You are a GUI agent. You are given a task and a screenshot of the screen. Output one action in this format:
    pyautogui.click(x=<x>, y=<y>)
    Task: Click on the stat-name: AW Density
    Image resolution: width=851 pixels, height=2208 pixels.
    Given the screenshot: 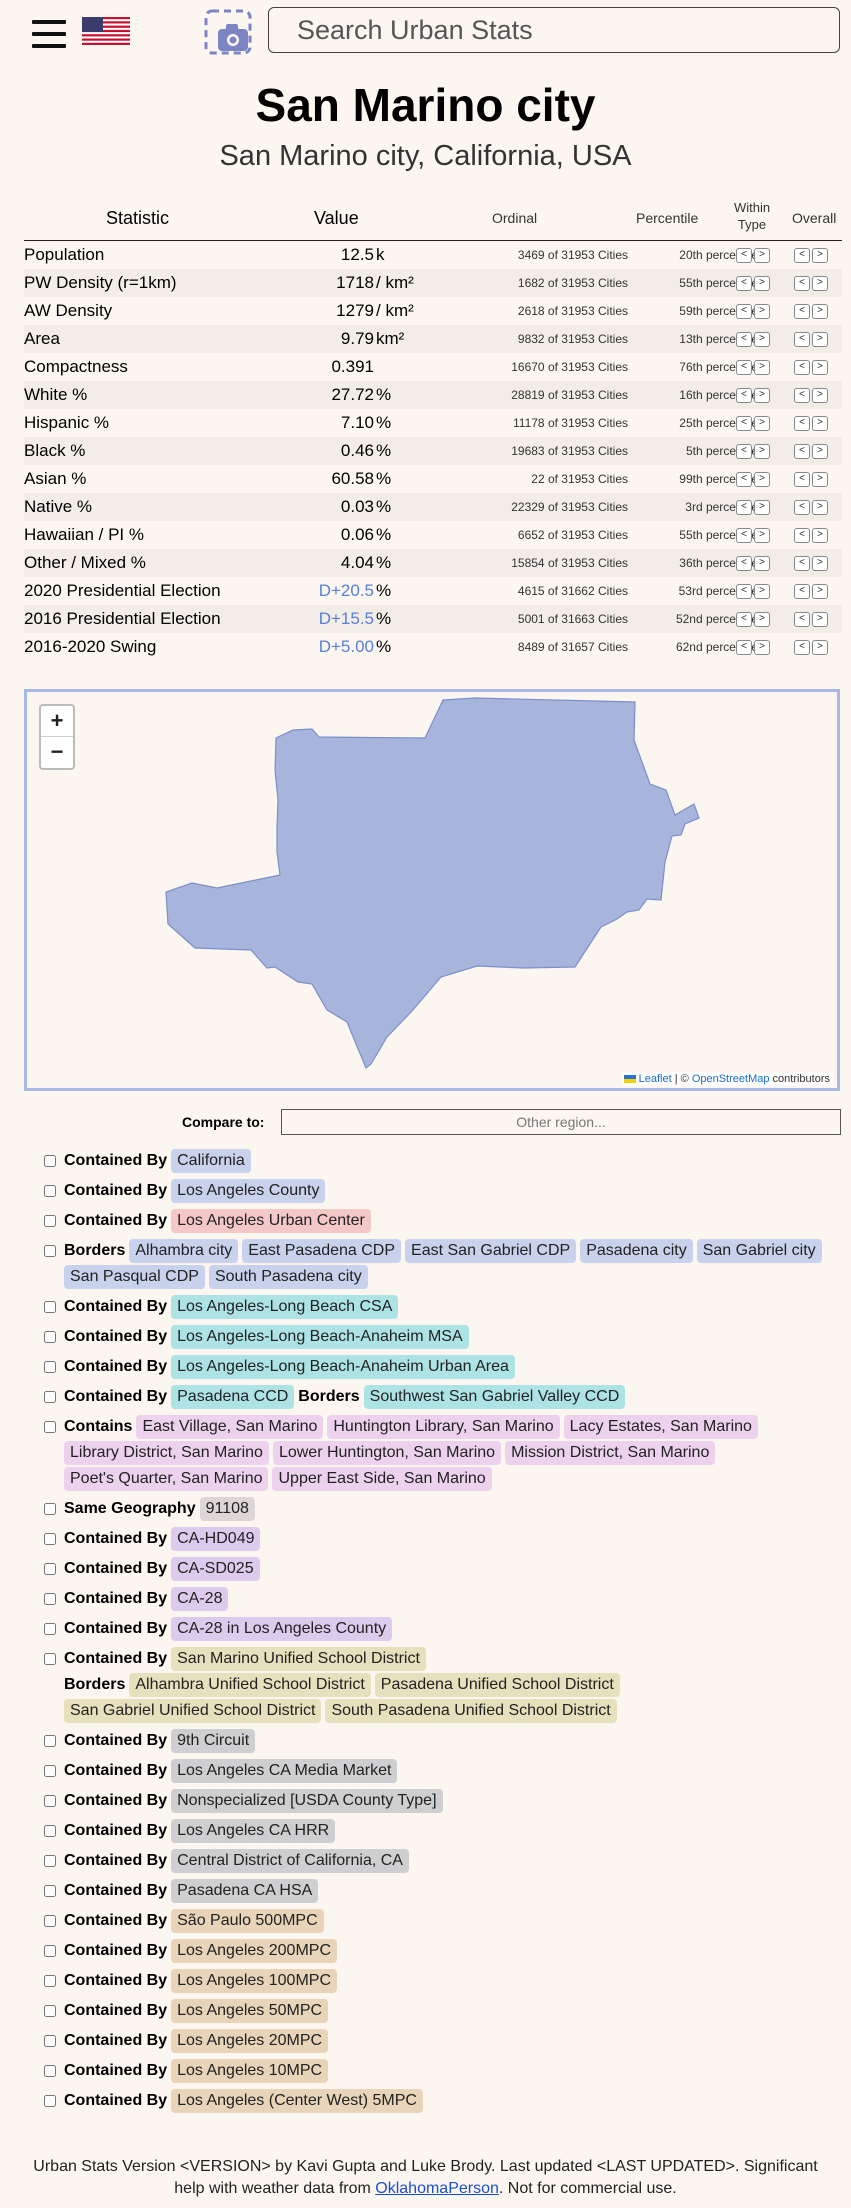 What is the action you would take?
    pyautogui.click(x=68, y=311)
    